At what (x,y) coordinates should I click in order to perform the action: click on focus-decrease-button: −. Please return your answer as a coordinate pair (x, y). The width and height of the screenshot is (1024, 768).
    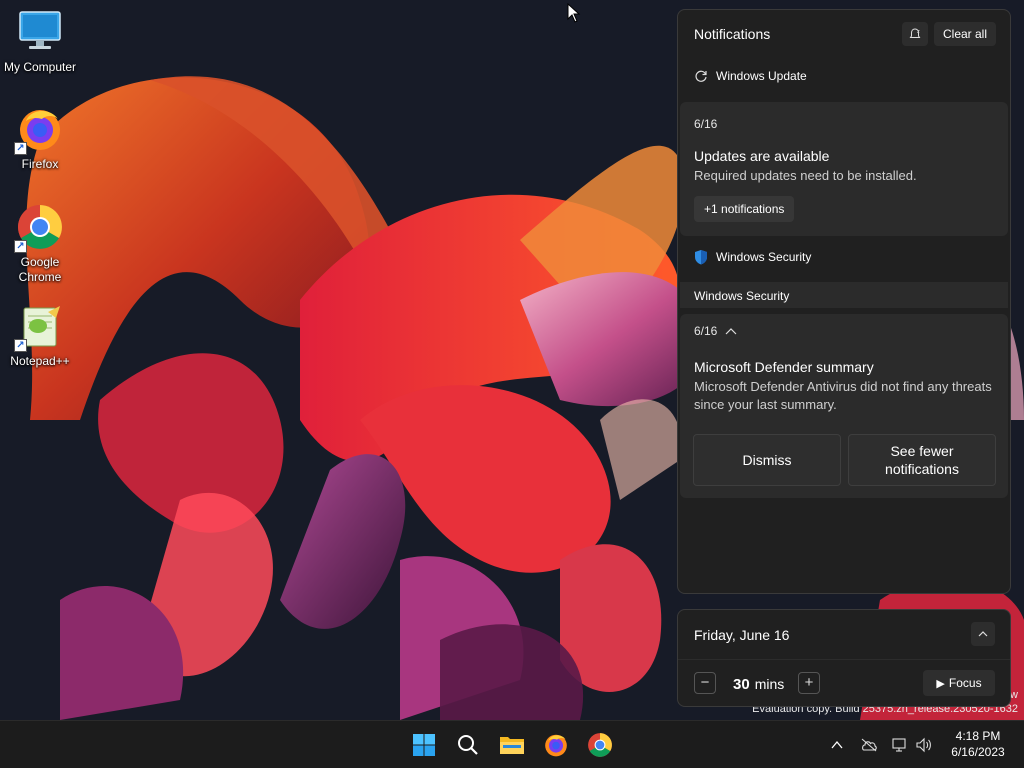
    Looking at the image, I should click on (705, 683).